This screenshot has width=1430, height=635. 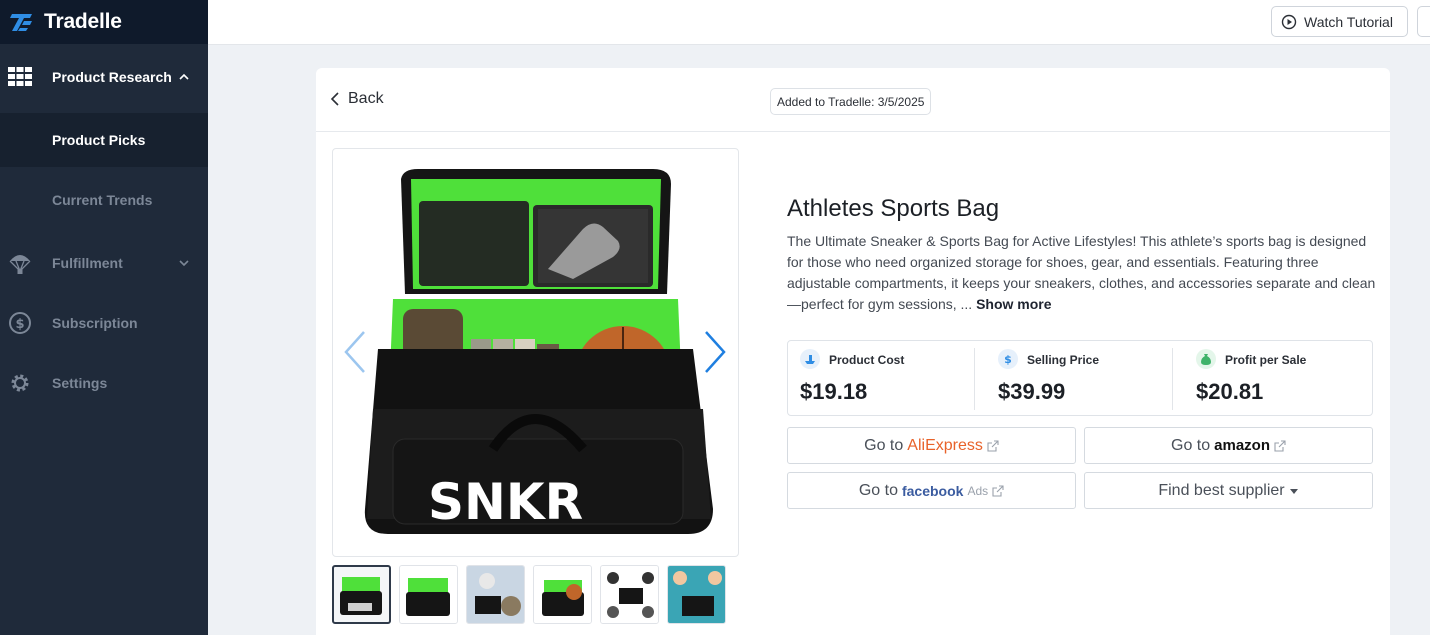 I want to click on next-image-arrow, so click(x=715, y=352).